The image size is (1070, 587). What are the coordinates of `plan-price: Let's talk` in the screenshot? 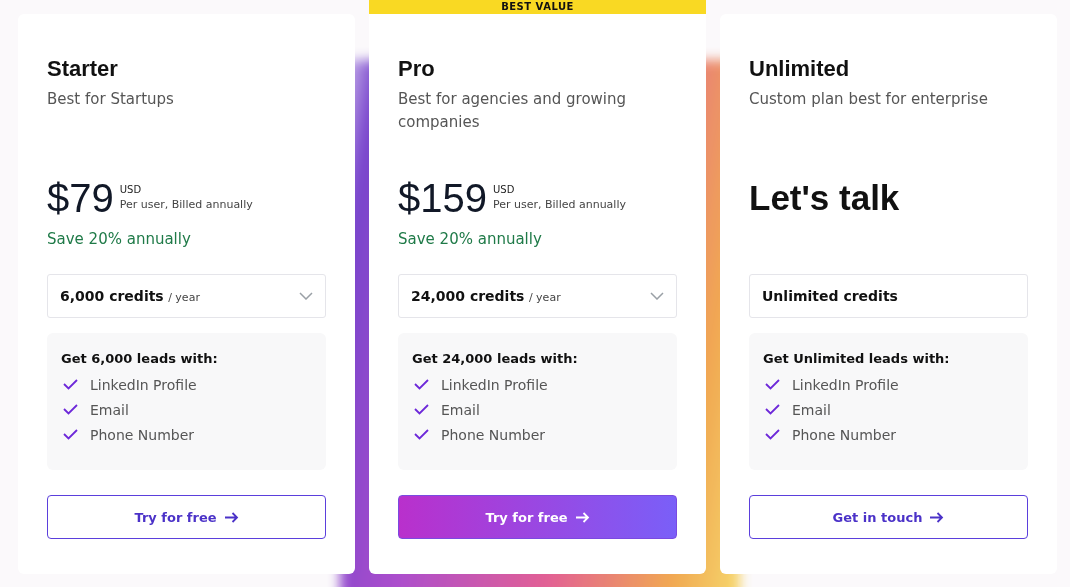 It's located at (825, 198).